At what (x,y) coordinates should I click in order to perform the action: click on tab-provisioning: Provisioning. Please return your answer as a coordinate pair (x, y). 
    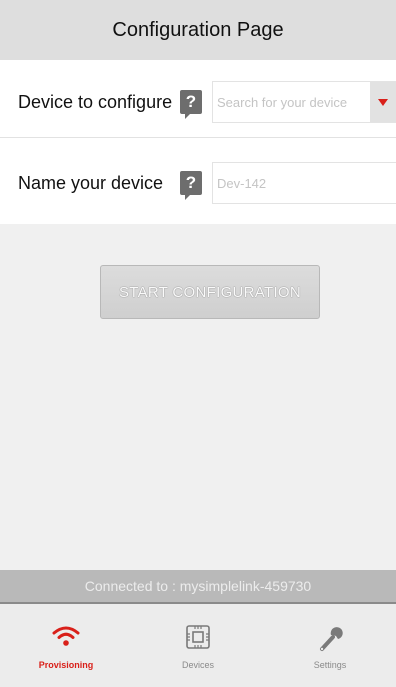
    Looking at the image, I should click on (66, 645).